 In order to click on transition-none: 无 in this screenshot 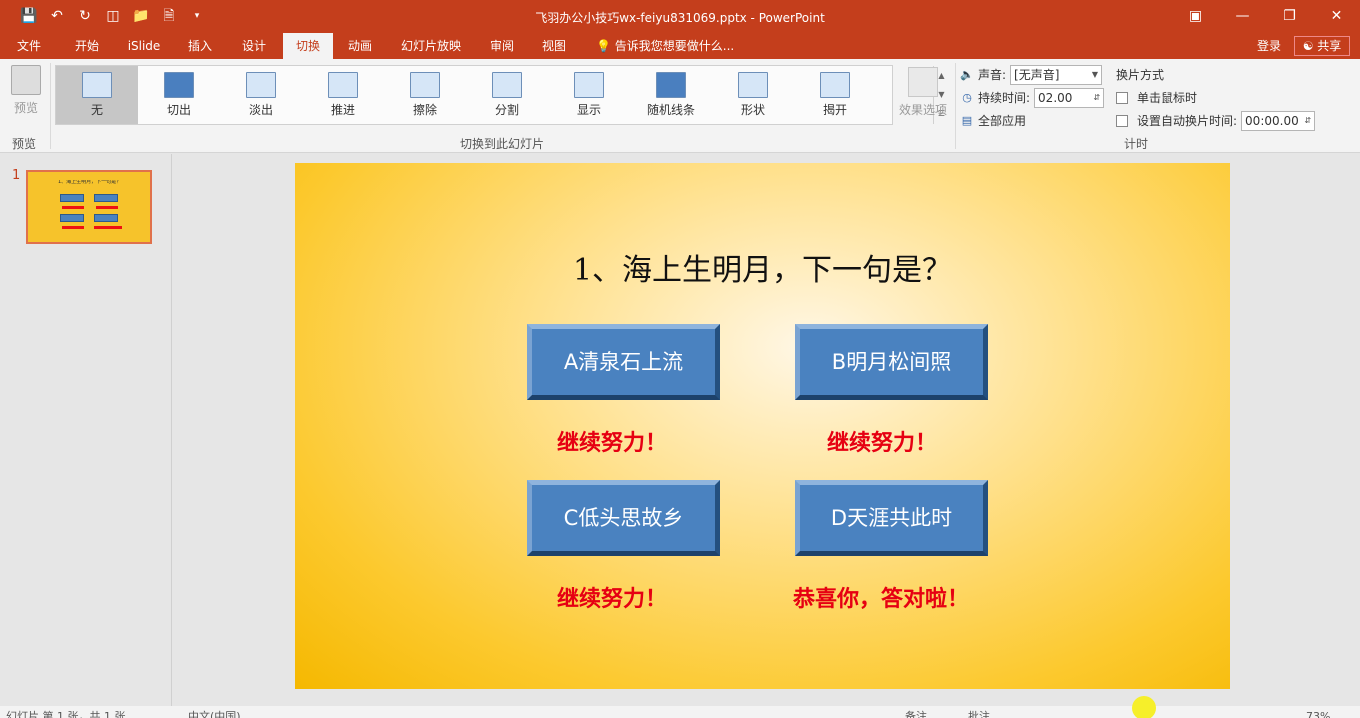, I will do `click(97, 95)`.